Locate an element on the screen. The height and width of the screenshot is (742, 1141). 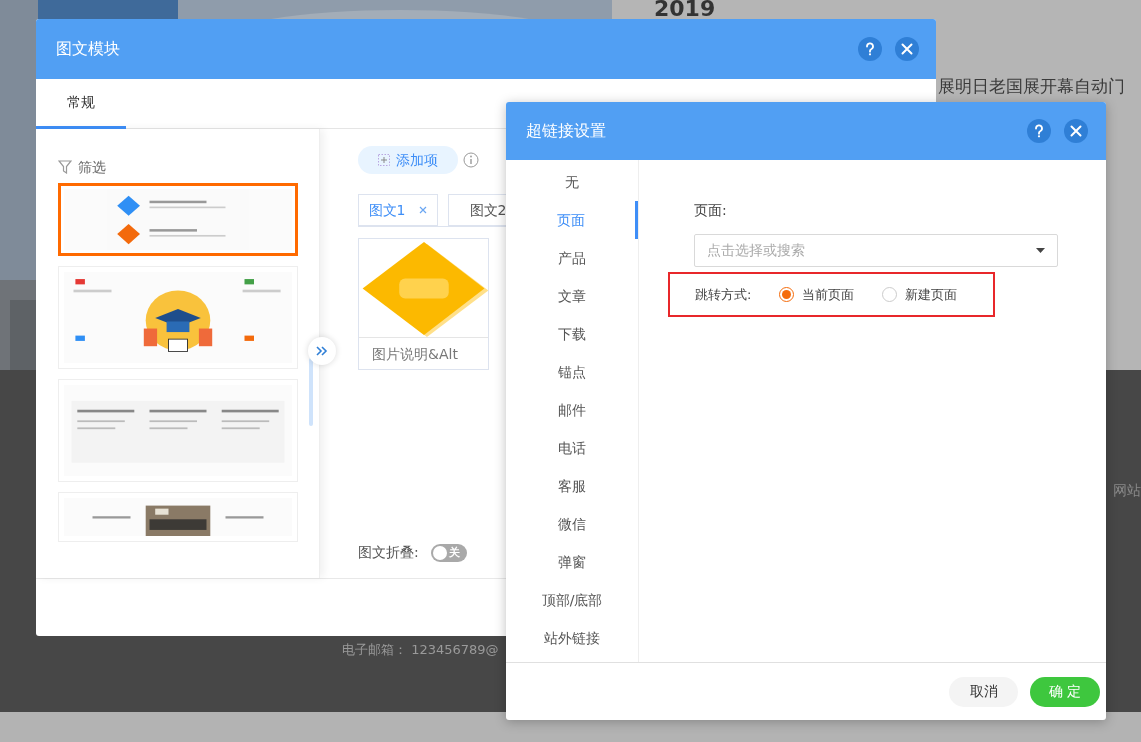
link-type-item: 站外链接 is located at coordinates (572, 638).